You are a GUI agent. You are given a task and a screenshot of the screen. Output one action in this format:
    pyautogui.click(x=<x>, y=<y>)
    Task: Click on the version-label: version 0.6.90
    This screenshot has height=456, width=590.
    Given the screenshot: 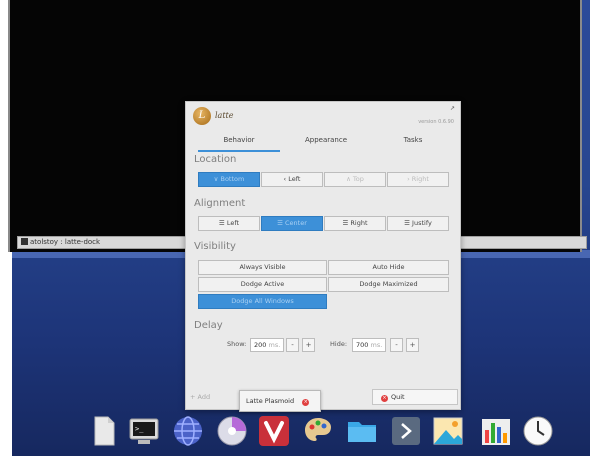 What is the action you would take?
    pyautogui.click(x=436, y=122)
    